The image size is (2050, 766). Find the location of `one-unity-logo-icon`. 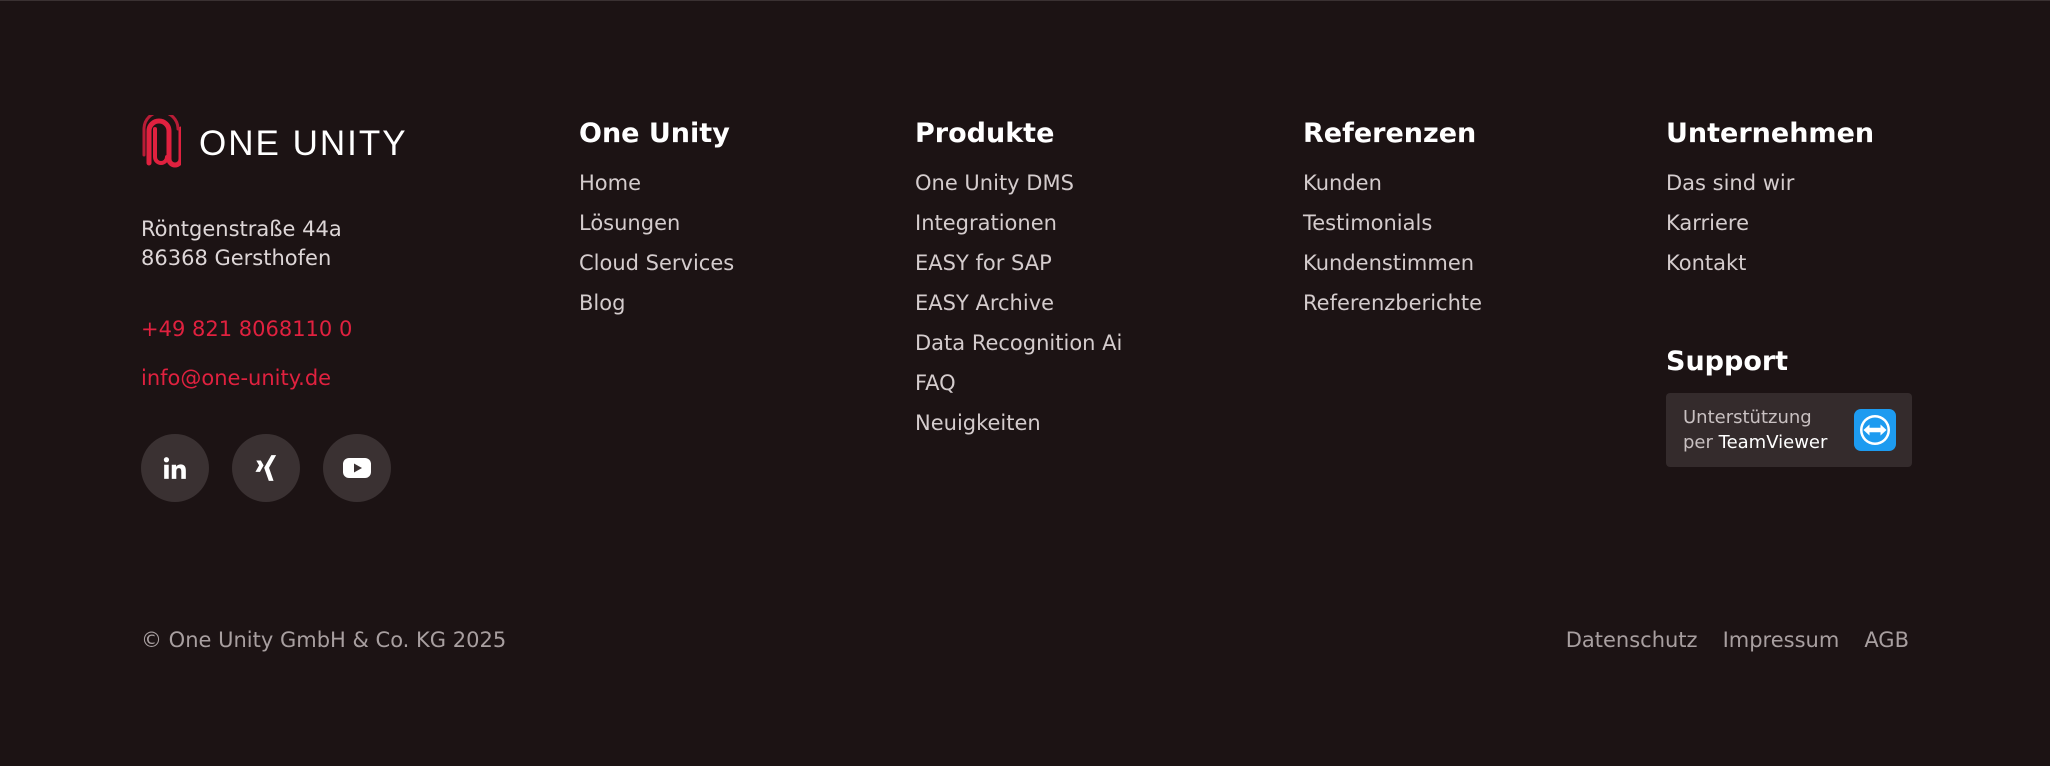

one-unity-logo-icon is located at coordinates (161, 141).